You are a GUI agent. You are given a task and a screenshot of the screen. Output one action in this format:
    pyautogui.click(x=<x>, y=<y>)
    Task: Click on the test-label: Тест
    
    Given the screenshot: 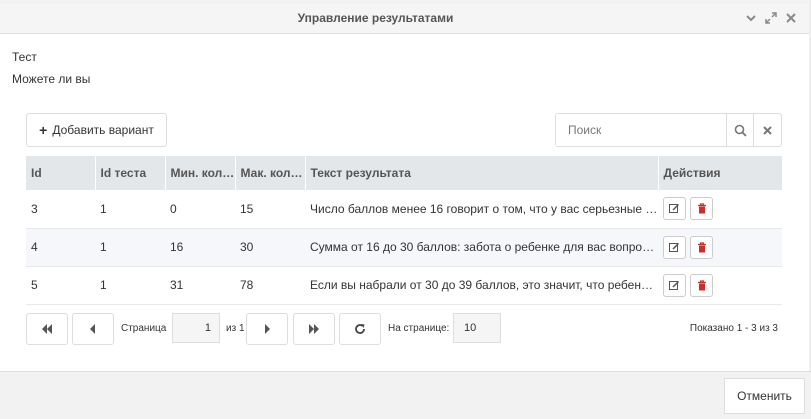 What is the action you would take?
    pyautogui.click(x=24, y=57)
    